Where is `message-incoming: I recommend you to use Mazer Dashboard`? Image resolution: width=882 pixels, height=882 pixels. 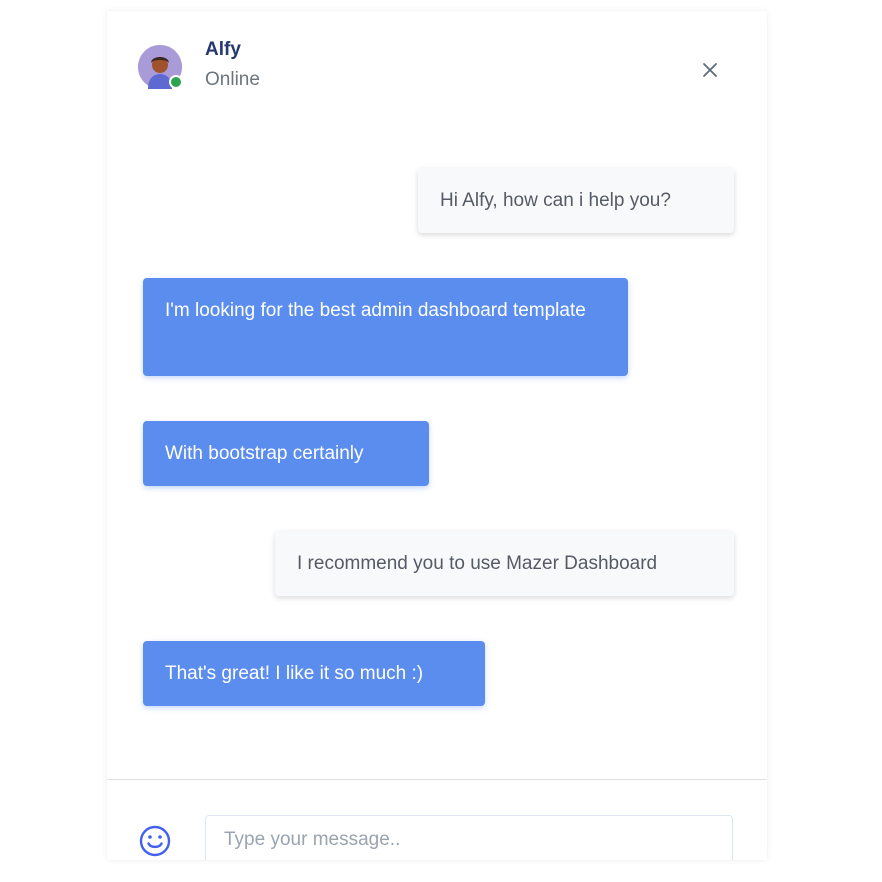
message-incoming: I recommend you to use Mazer Dashboard is located at coordinates (504, 563).